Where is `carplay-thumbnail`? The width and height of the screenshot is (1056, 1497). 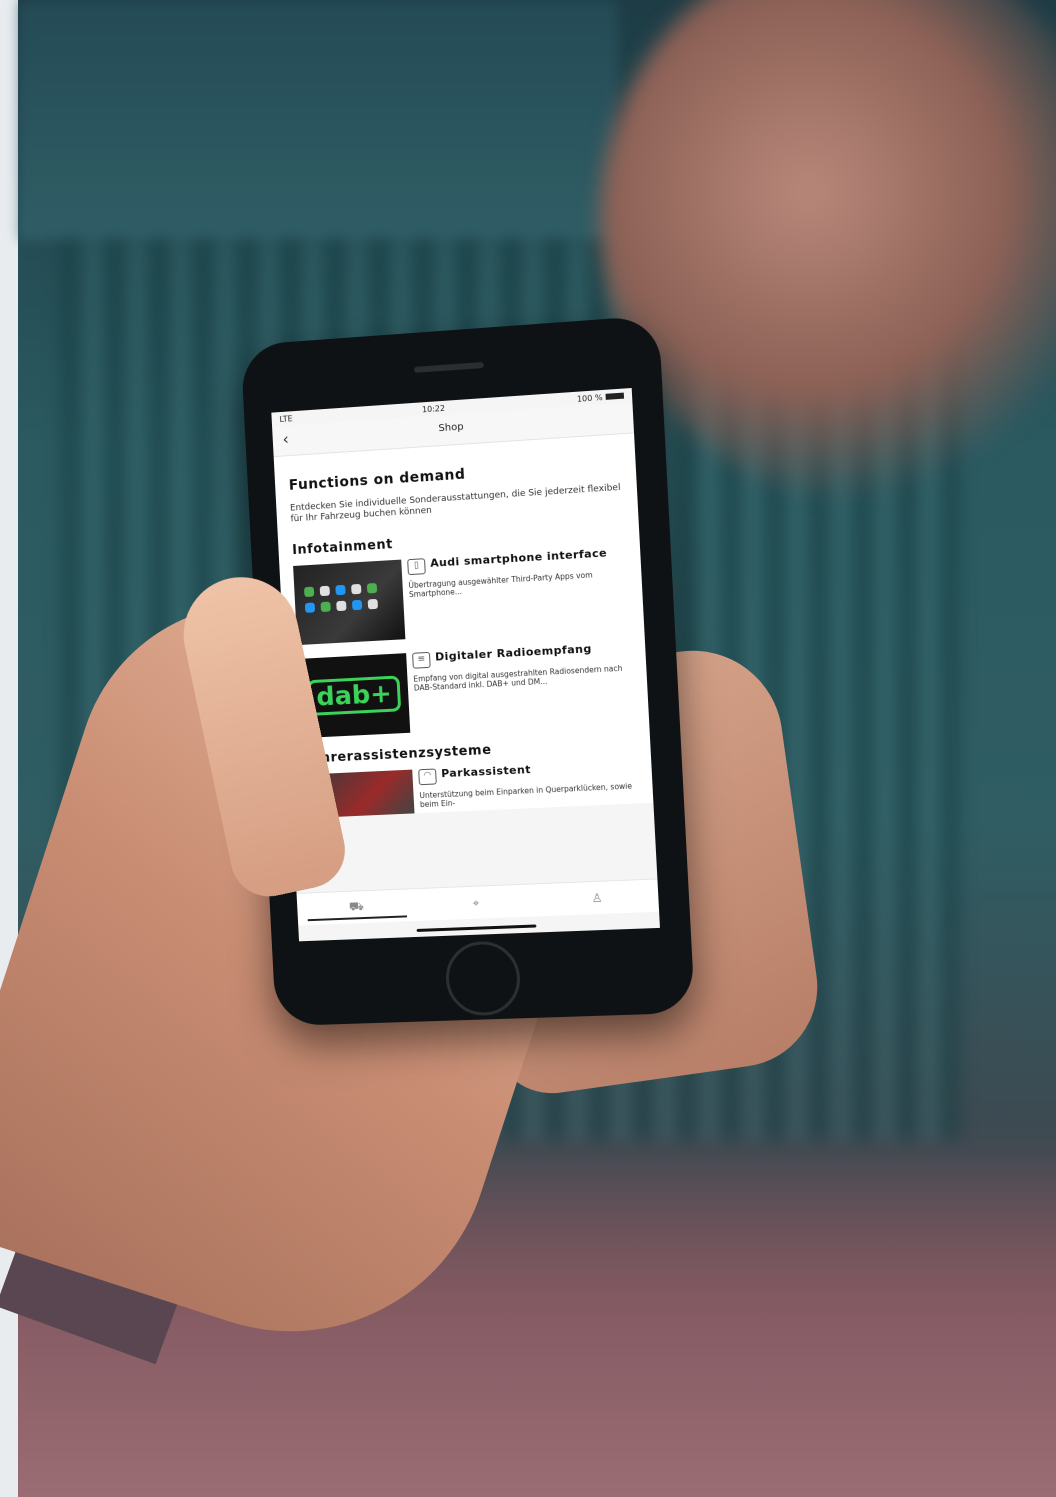
carplay-thumbnail is located at coordinates (349, 602).